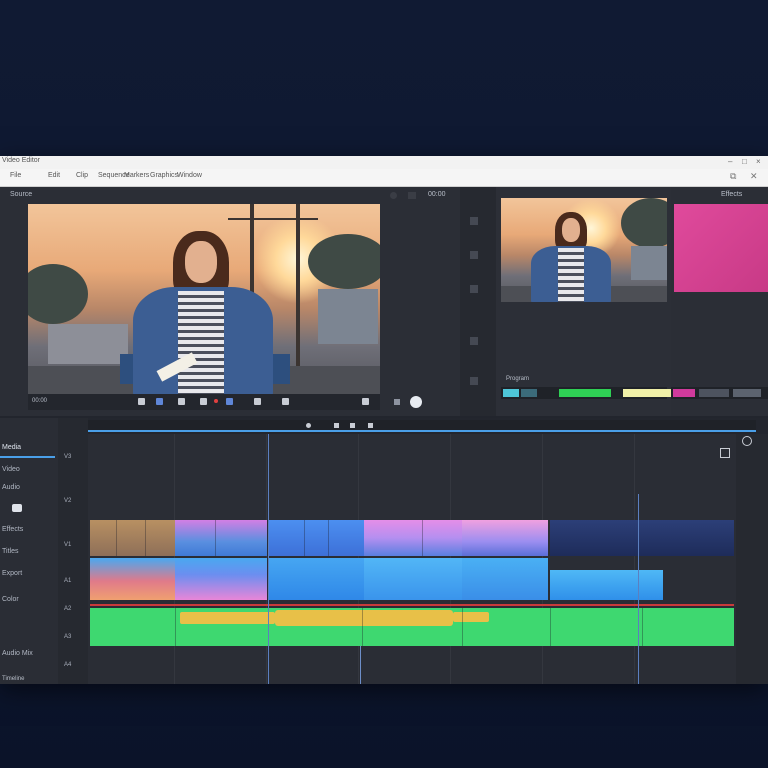 The width and height of the screenshot is (768, 768). Describe the element at coordinates (229, 401) in the screenshot. I see `mark-out-icon` at that location.